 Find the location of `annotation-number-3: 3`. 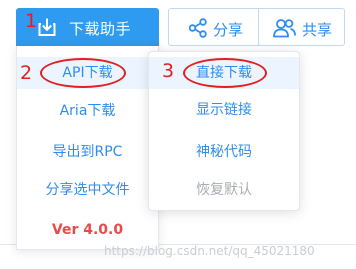

annotation-number-3: 3 is located at coordinates (168, 71).